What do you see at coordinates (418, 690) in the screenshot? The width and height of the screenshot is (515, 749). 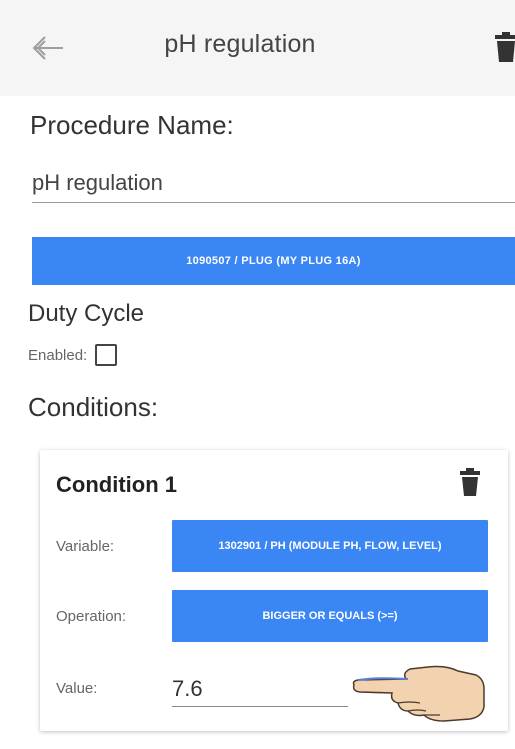 I see `pointing-hand-icon` at bounding box center [418, 690].